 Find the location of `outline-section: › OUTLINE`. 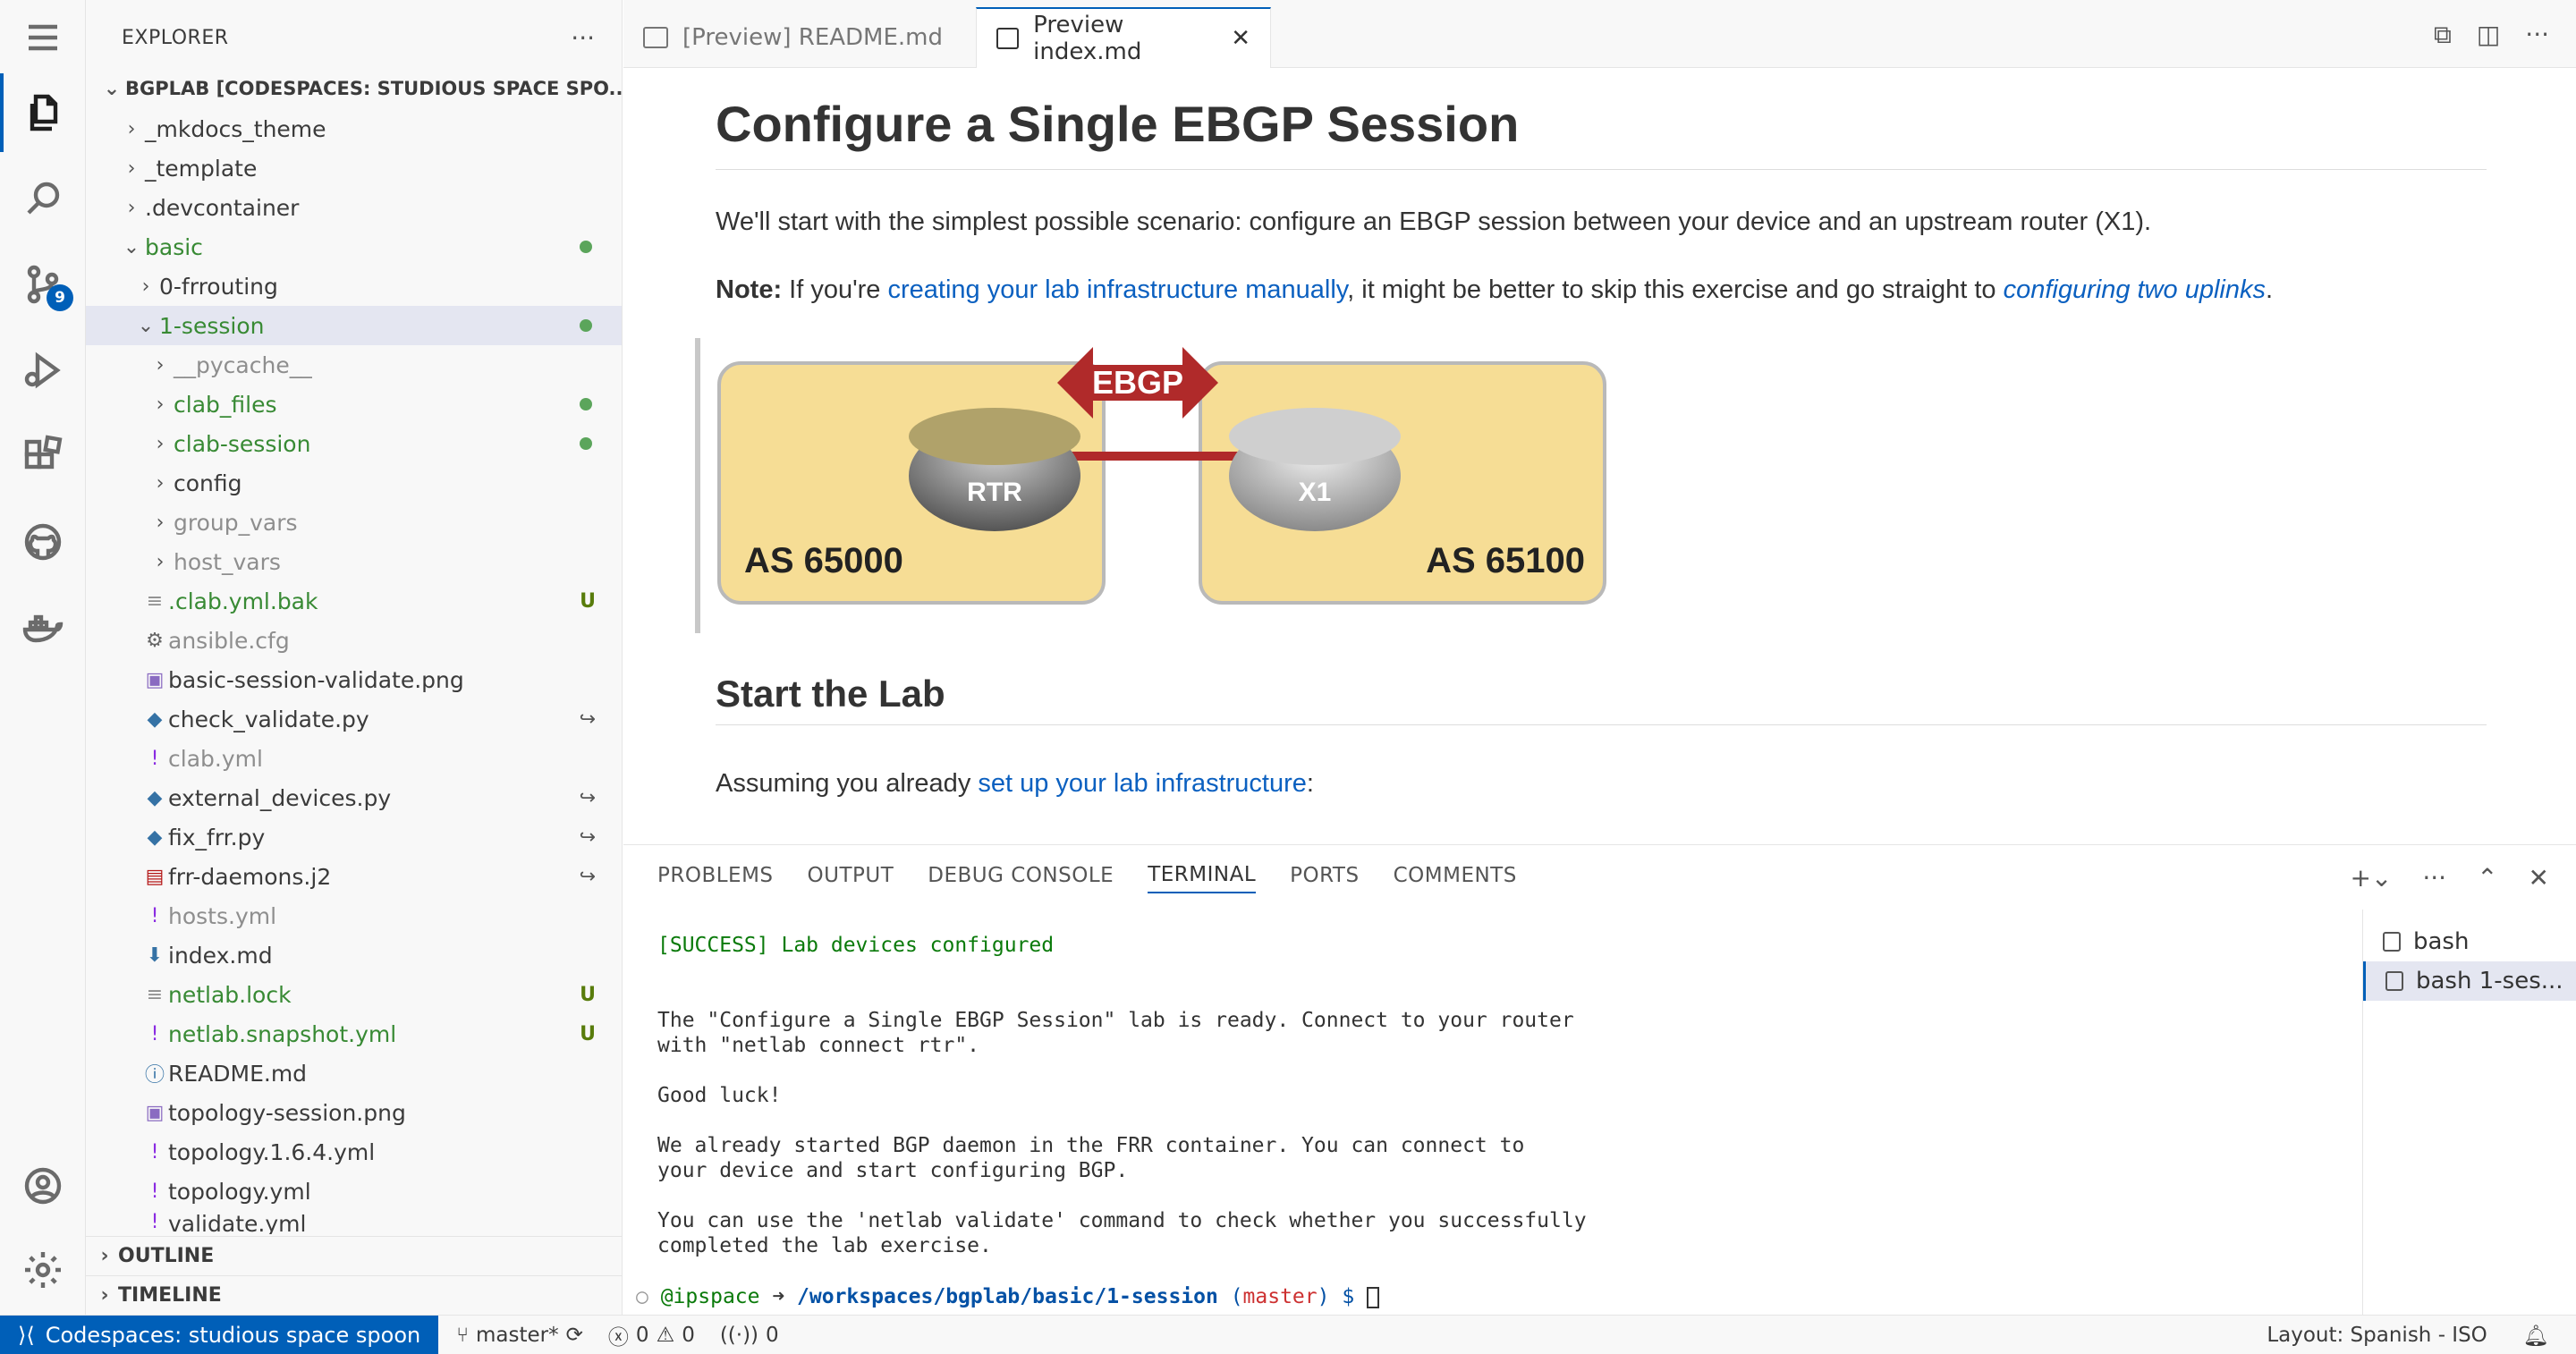

outline-section: › OUTLINE is located at coordinates (354, 1255).